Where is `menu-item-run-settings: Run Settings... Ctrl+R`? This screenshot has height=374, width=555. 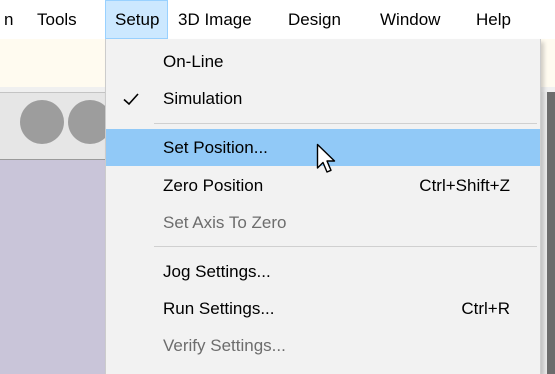
menu-item-run-settings: Run Settings... Ctrl+R is located at coordinates (323, 308).